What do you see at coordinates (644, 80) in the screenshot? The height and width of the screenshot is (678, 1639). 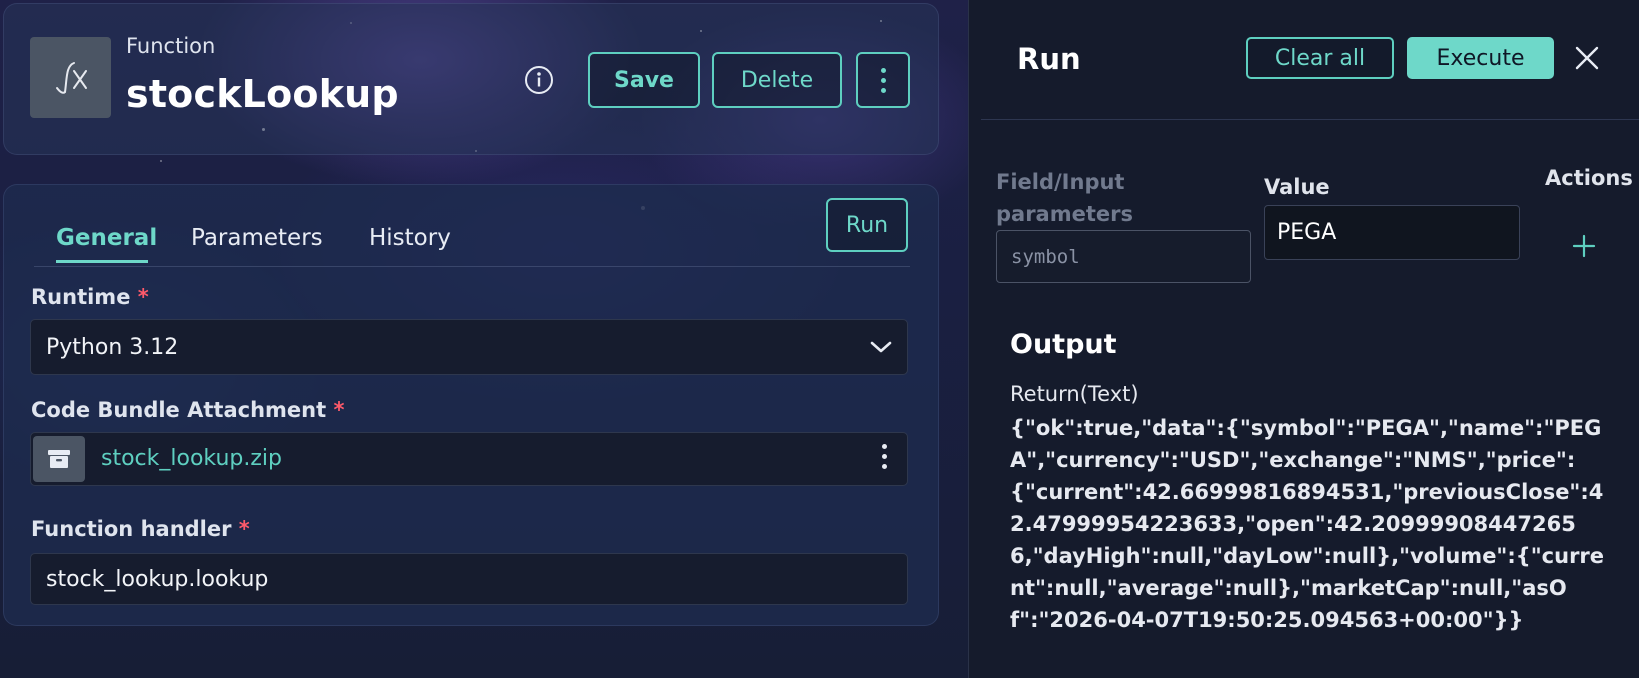 I see `save-button: Save` at bounding box center [644, 80].